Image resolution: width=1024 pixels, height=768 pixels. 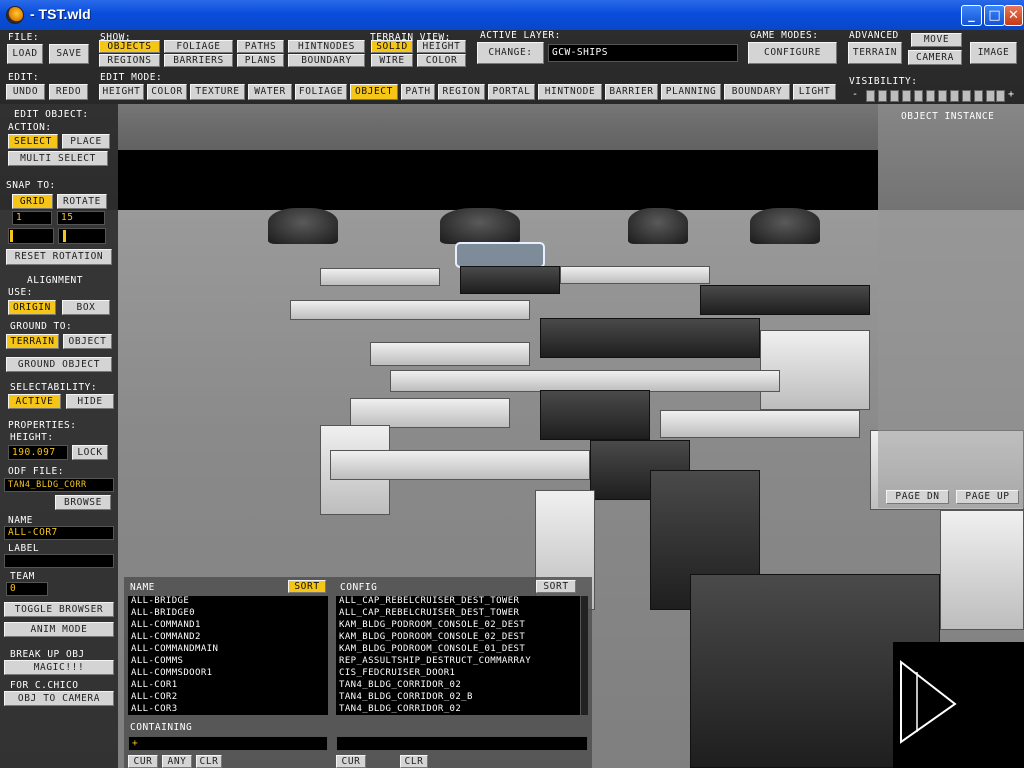 I want to click on ground-terrain-button: Terrain, so click(x=32, y=341).